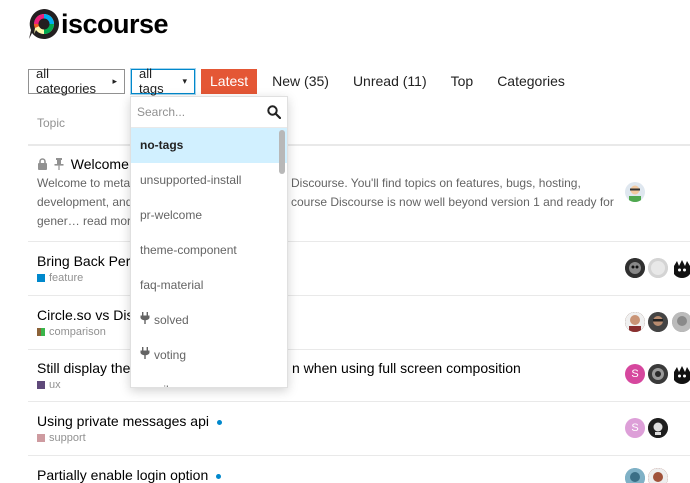 The image size is (690, 483). What do you see at coordinates (359, 429) in the screenshot?
I see `table-row: Using private messages api support S` at bounding box center [359, 429].